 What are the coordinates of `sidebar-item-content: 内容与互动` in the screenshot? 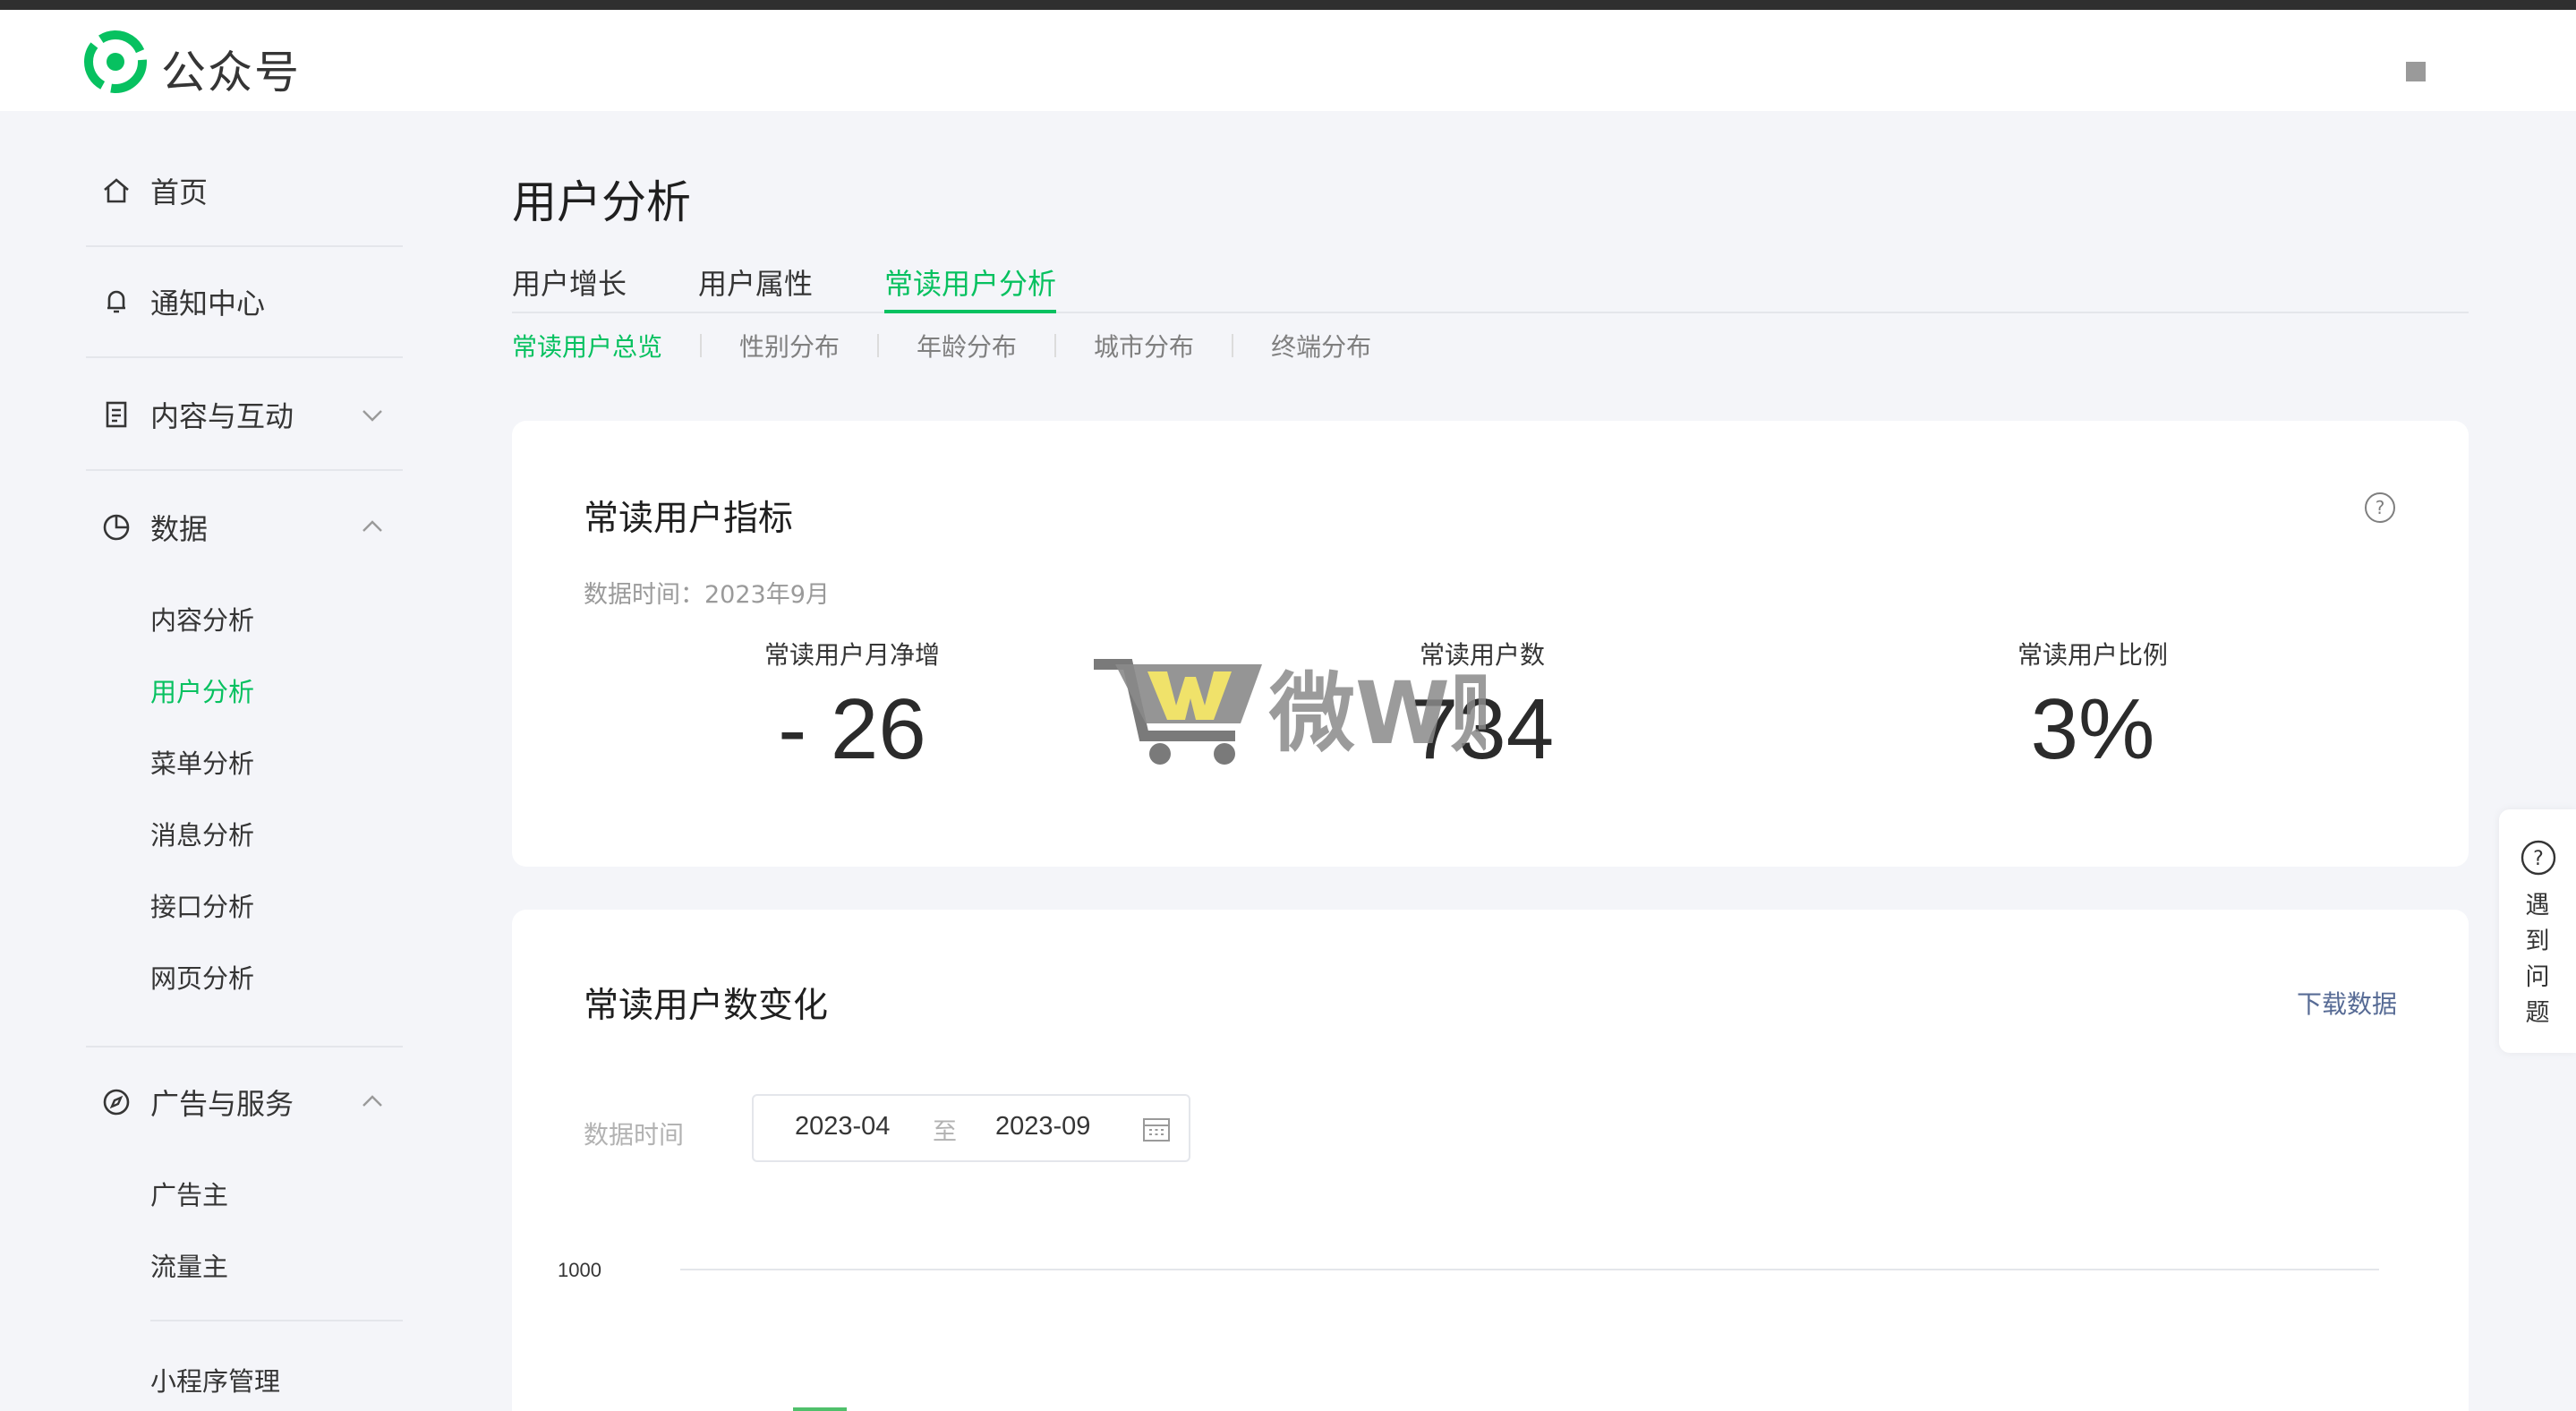 It's located at (197, 414).